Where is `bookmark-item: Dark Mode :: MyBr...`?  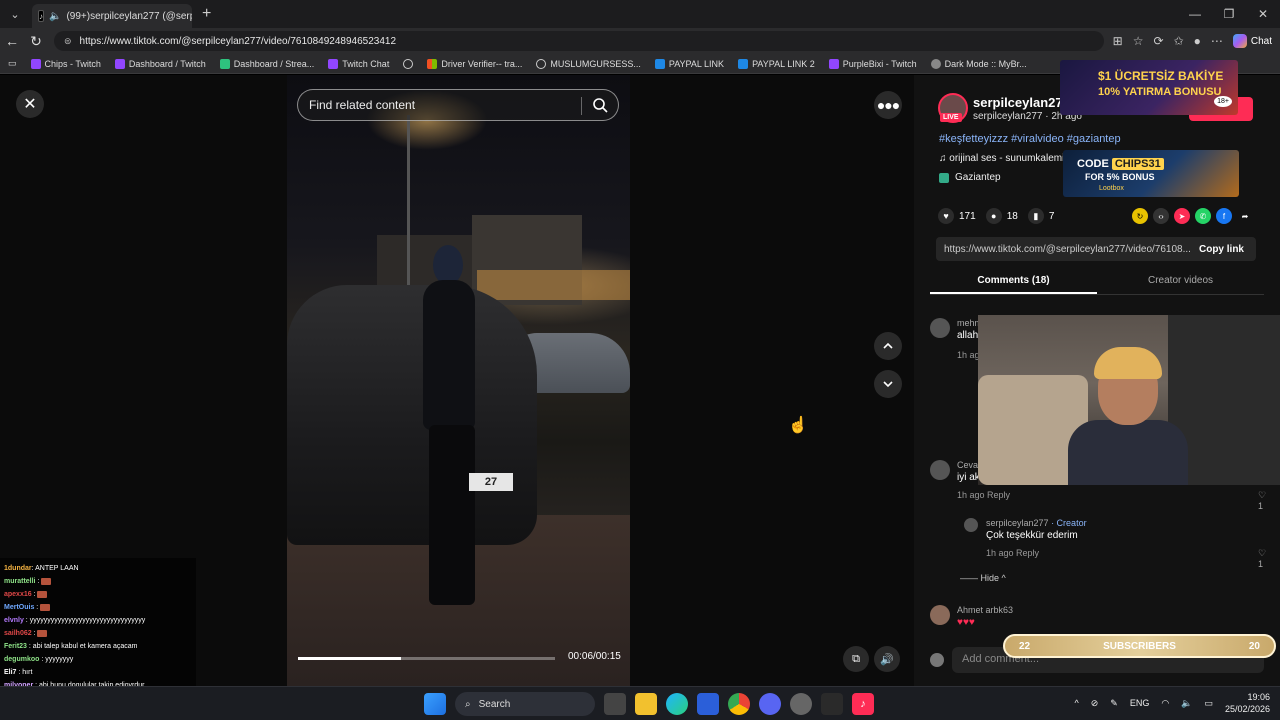 bookmark-item: Dark Mode :: MyBr... is located at coordinates (978, 63).